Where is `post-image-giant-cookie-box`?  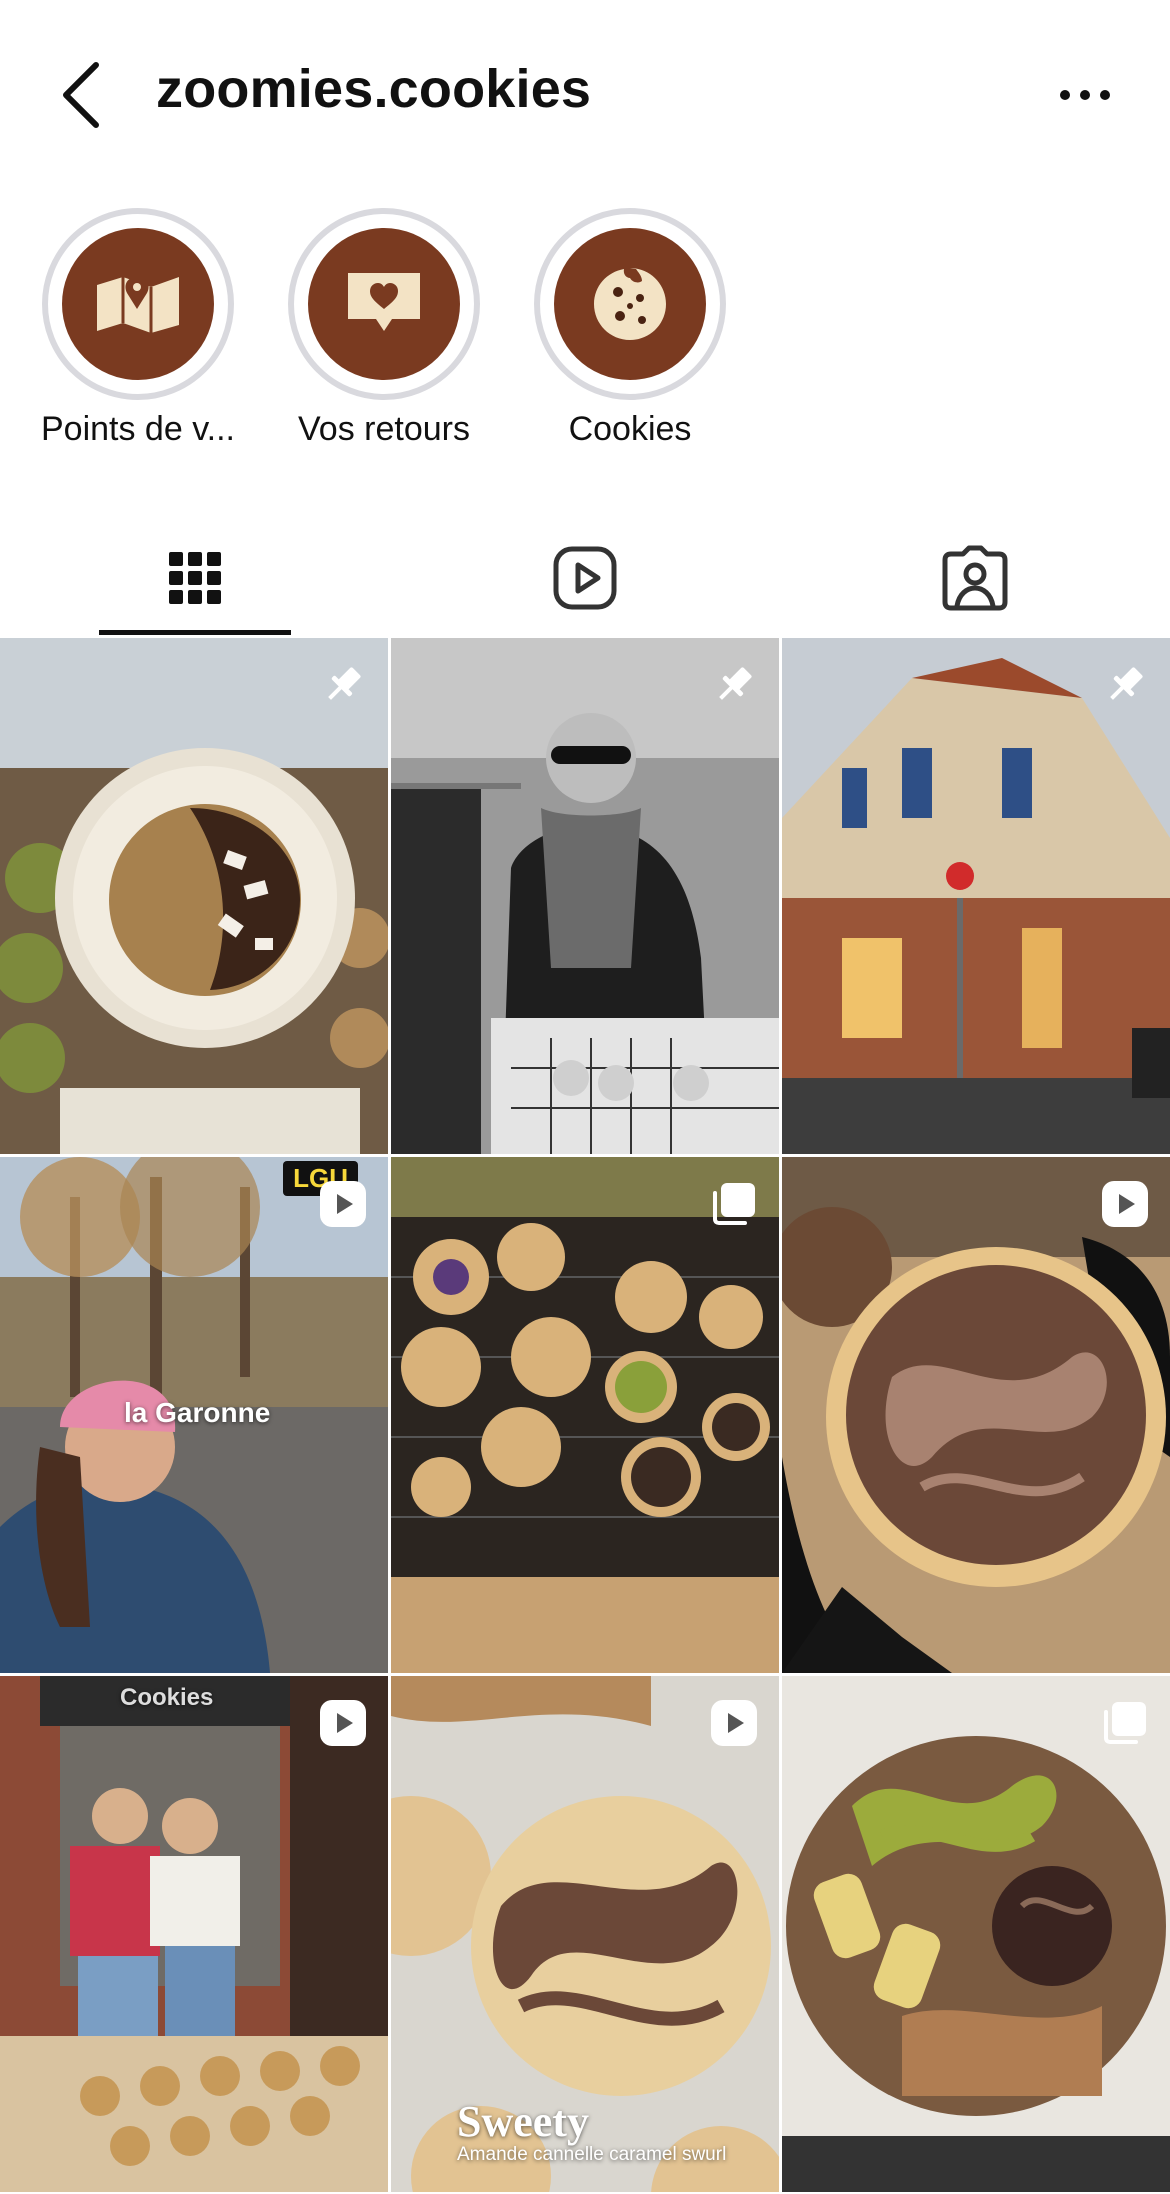
post-image-giant-cookie-box is located at coordinates (976, 1934).